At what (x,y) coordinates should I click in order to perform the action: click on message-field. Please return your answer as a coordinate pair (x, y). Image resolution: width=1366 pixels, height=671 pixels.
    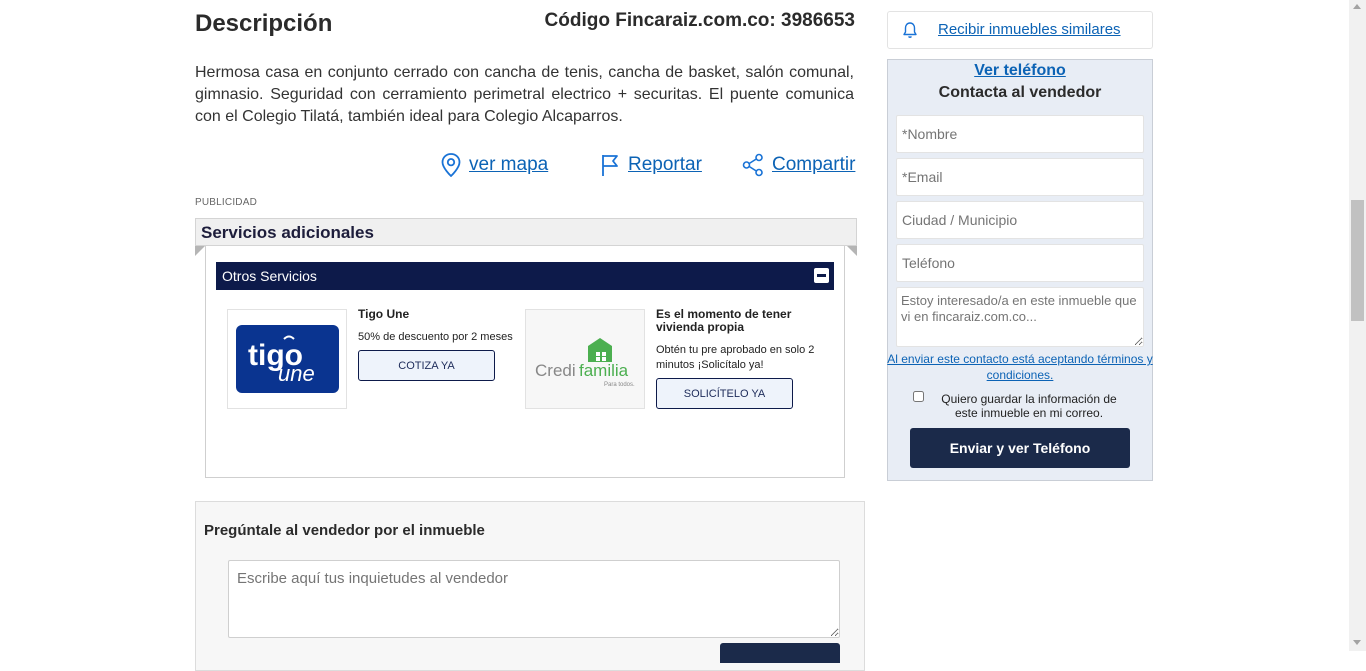
    Looking at the image, I should click on (1020, 317).